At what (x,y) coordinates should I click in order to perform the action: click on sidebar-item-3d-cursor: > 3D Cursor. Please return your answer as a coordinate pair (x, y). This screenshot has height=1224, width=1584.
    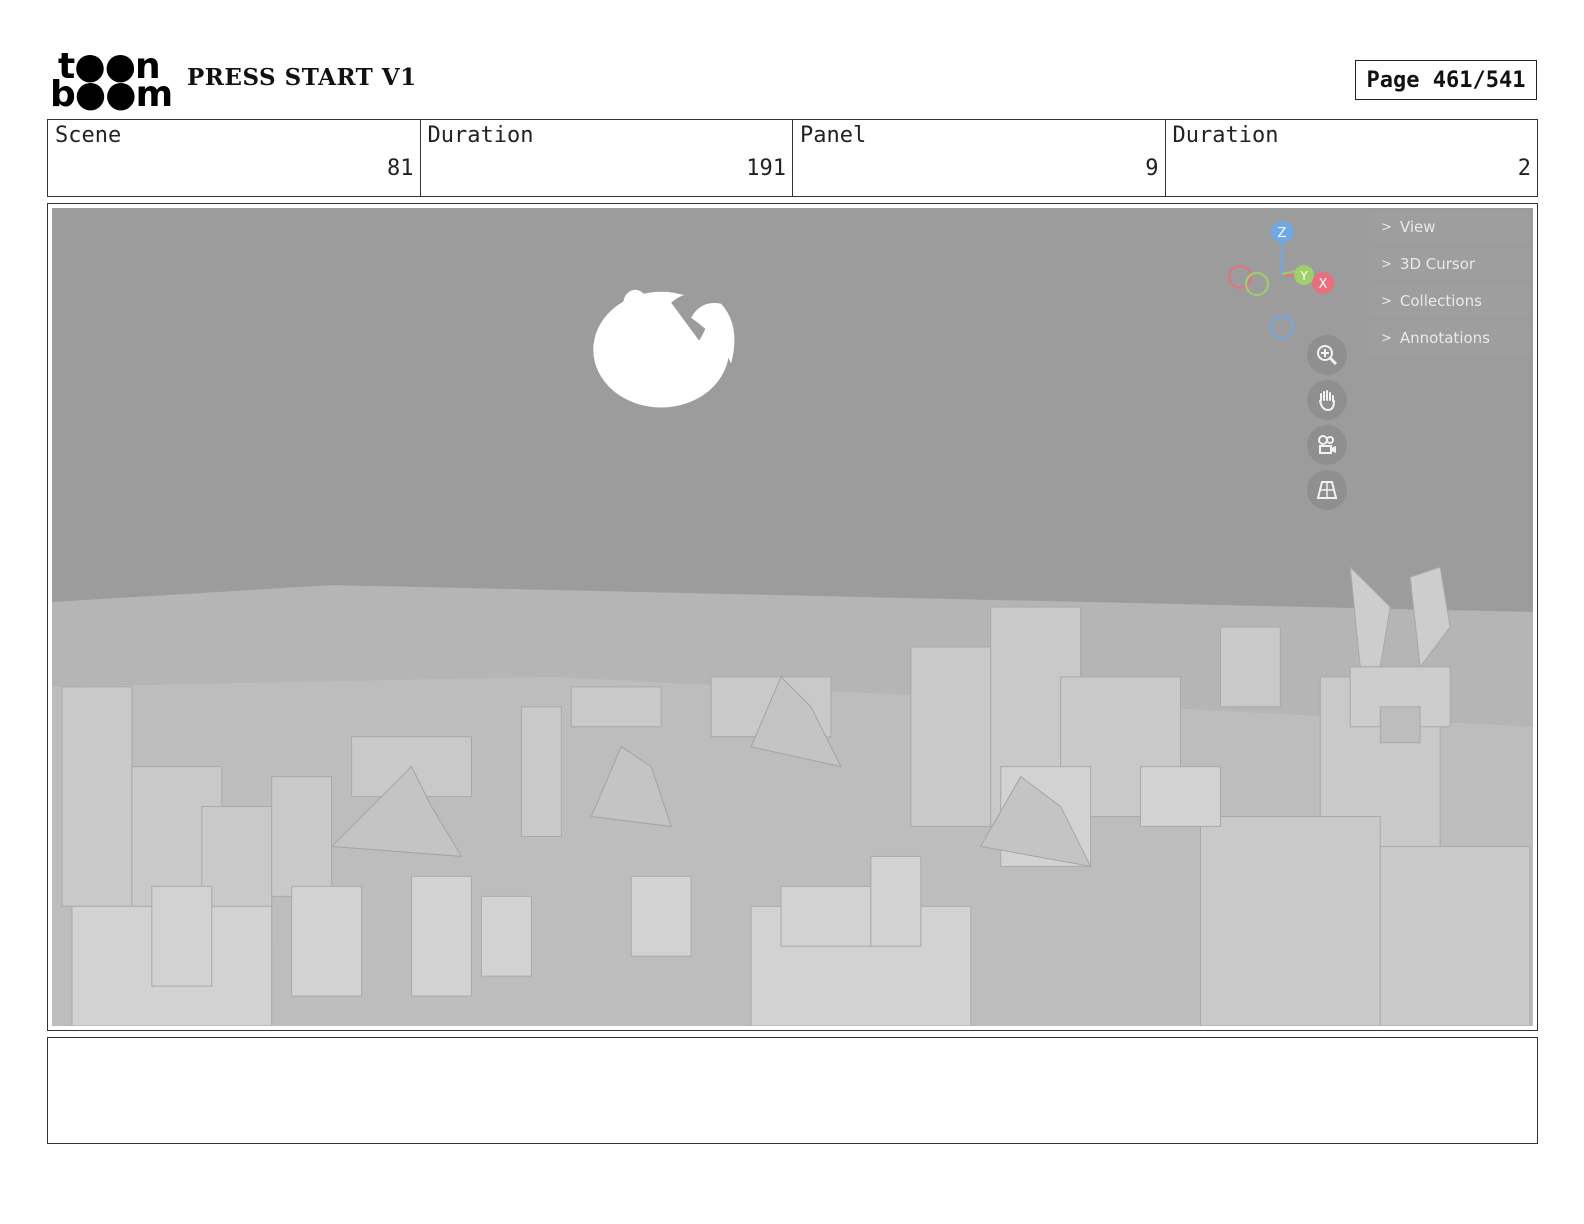
    Looking at the image, I should click on (1449, 264).